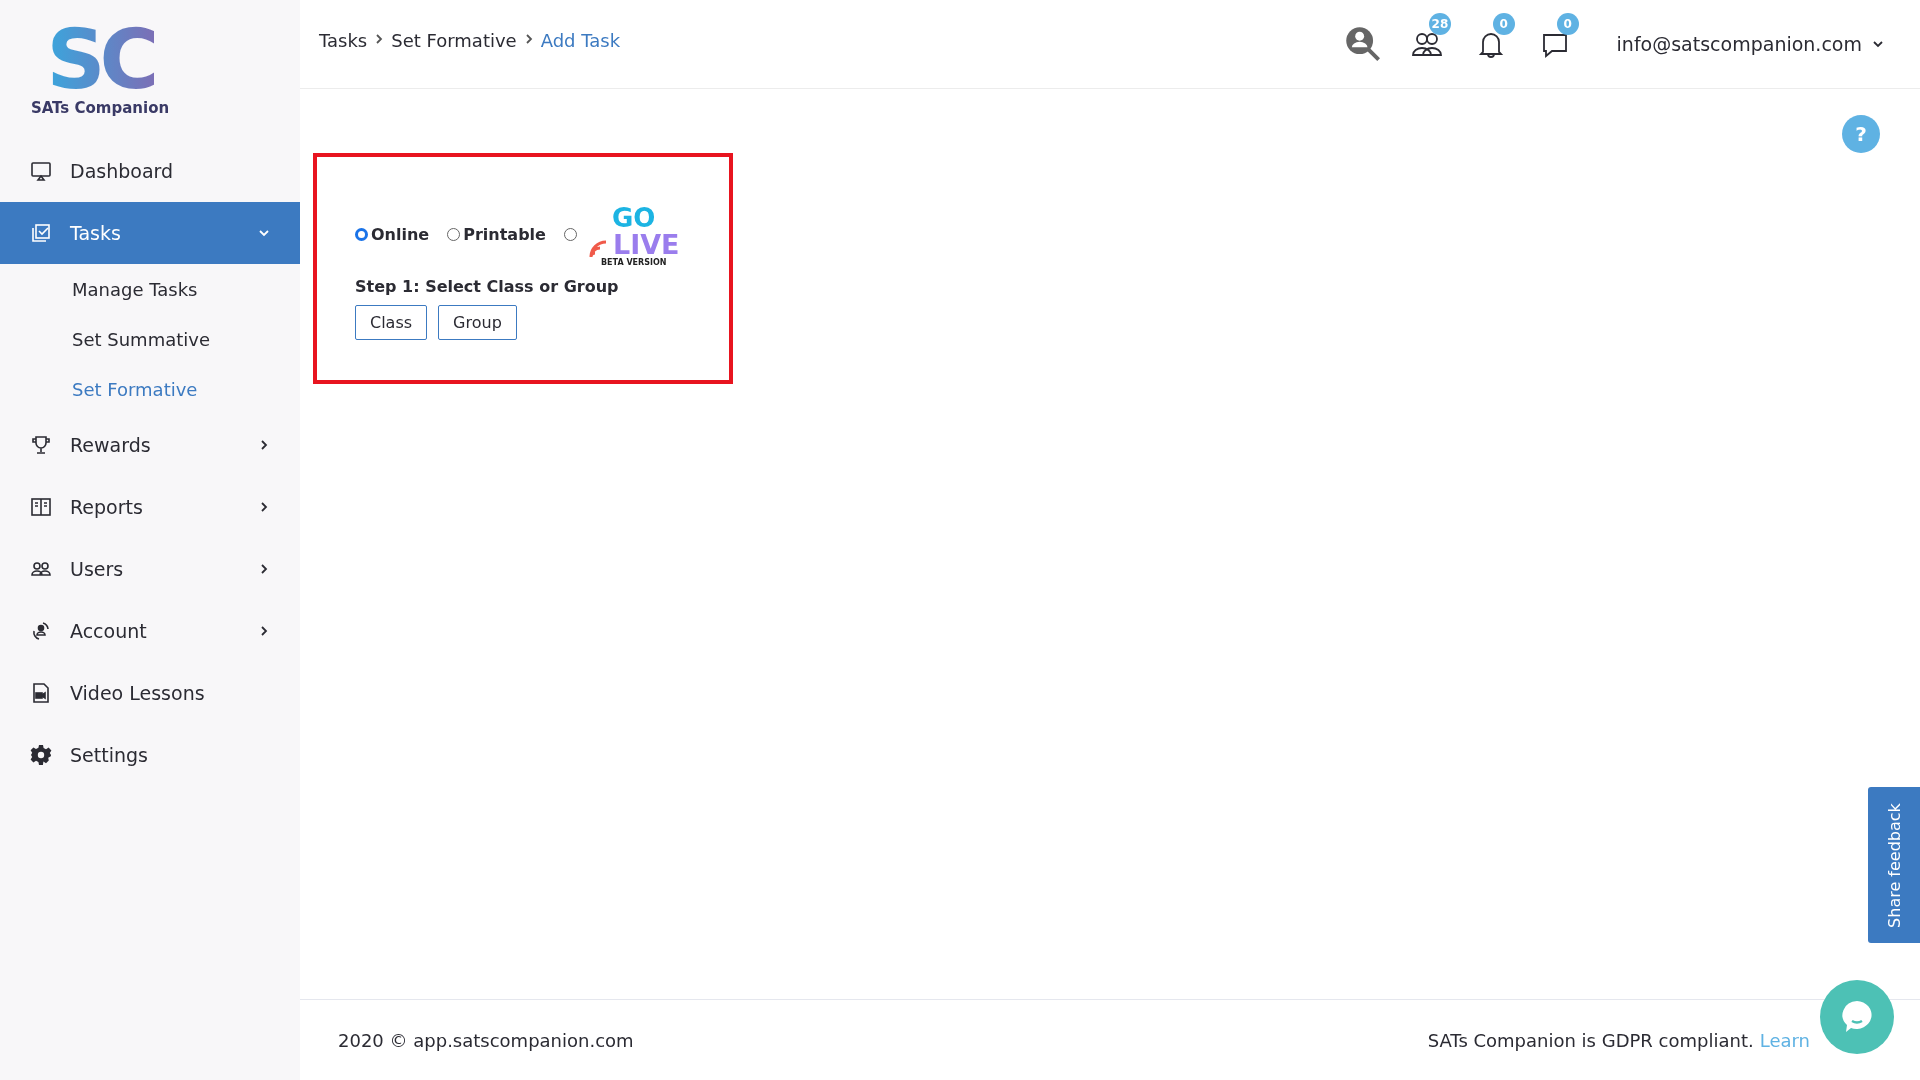  Describe the element at coordinates (1878, 44) in the screenshot. I see `chevron-down-icon` at that location.